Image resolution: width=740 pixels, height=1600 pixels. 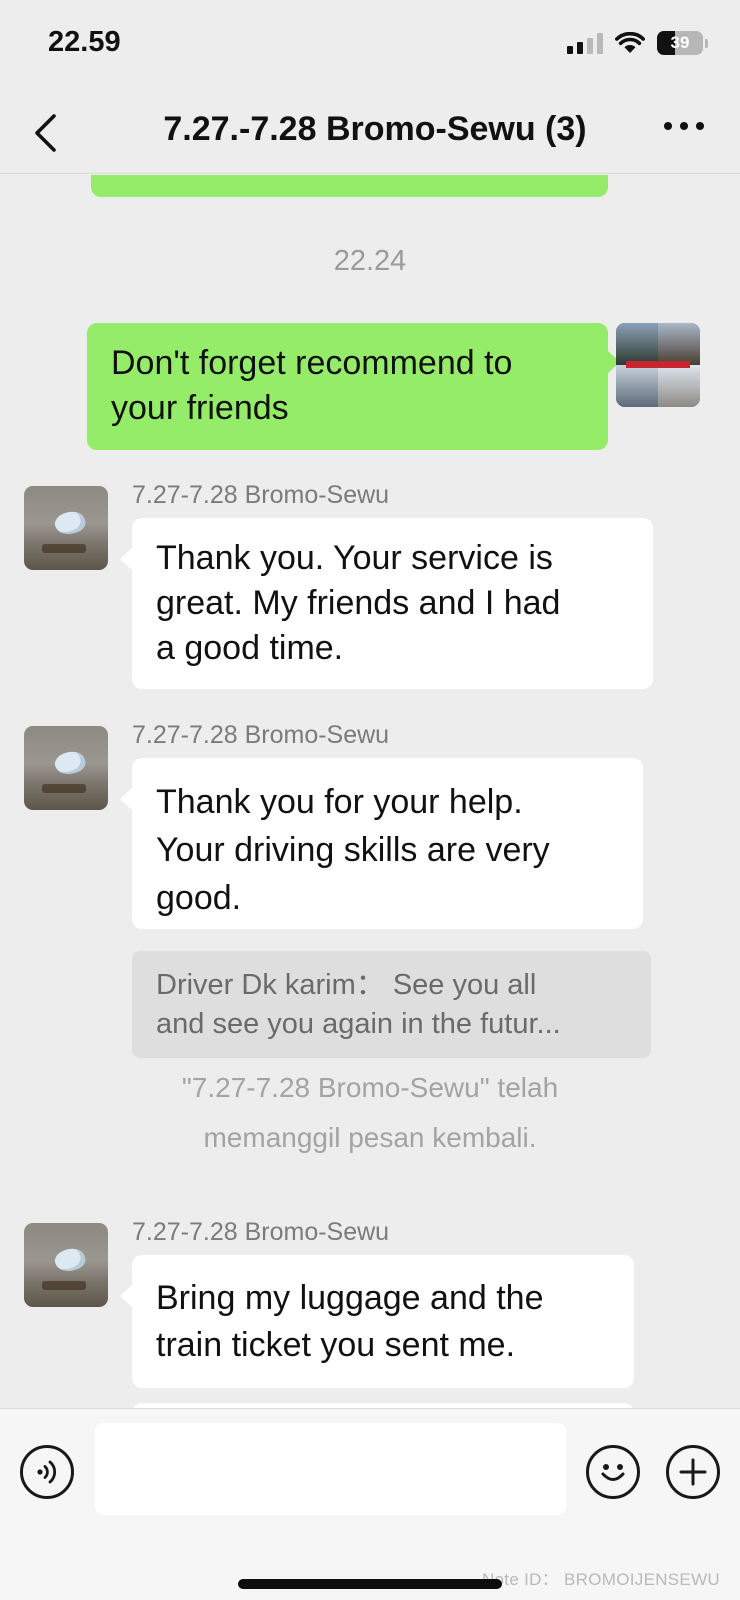 I want to click on status-icons: 39, so click(x=637, y=43).